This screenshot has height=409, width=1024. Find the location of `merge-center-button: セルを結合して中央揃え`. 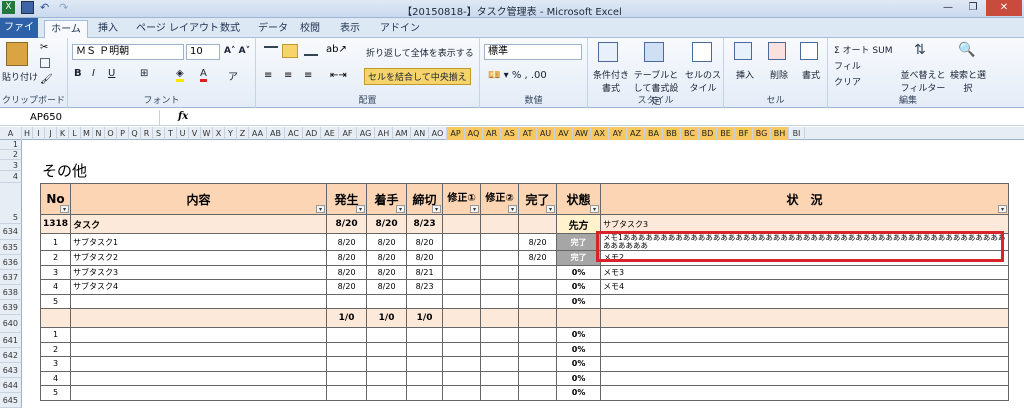

merge-center-button: セルを結合して中央揃え is located at coordinates (417, 76).